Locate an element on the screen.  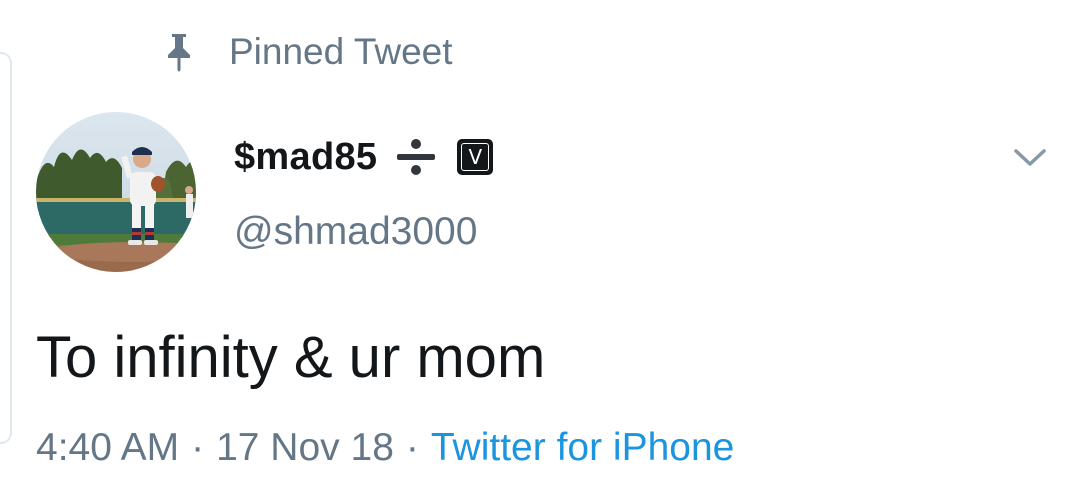
v-badge-icon: V is located at coordinates (475, 157).